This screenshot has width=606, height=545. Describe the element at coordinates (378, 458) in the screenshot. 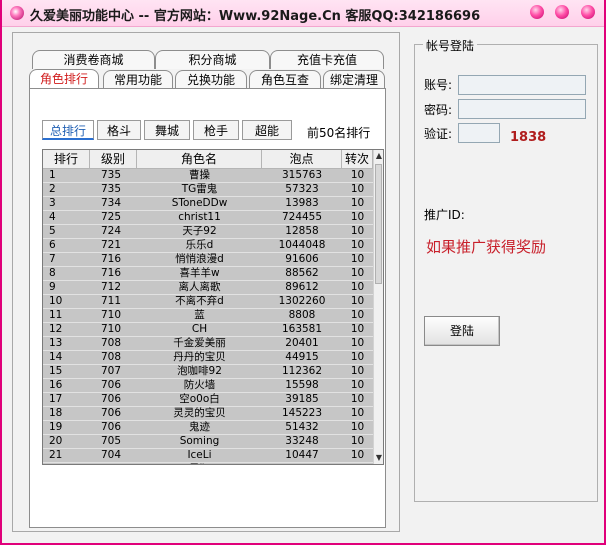

I see `scroll-down-icon: ▼` at that location.